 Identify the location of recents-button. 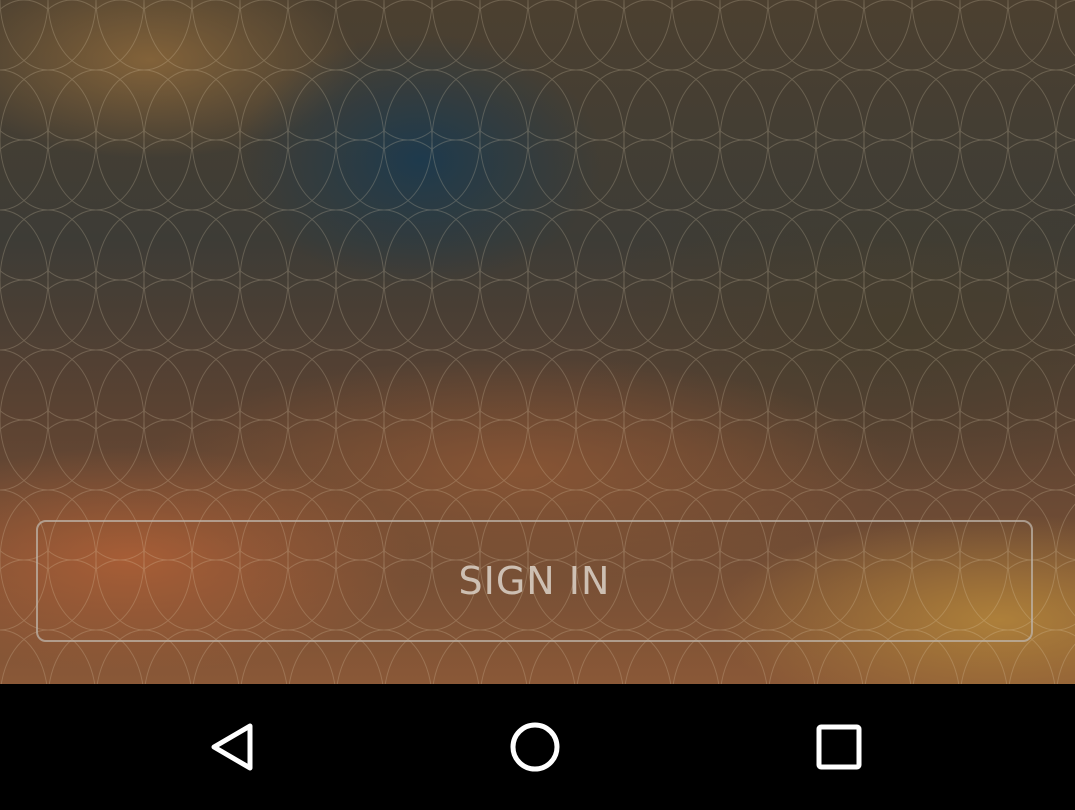
(839, 747).